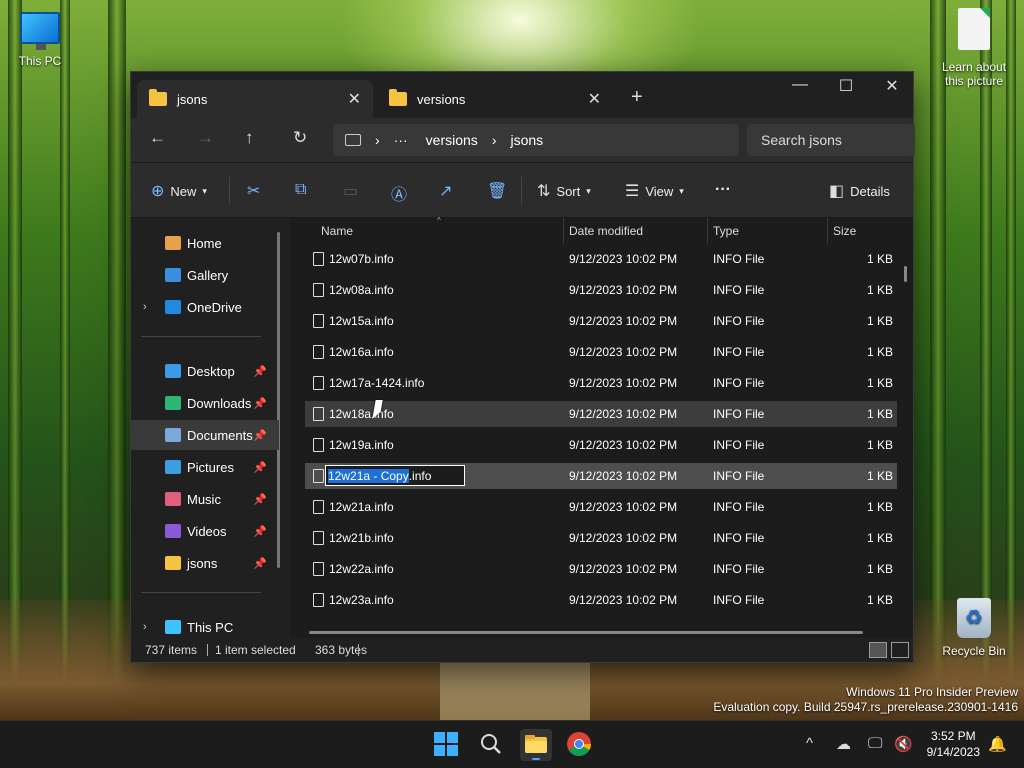 Image resolution: width=1024 pixels, height=768 pixels. I want to click on desktop-icon-recycle-bin: ♻ Recycle Bin, so click(974, 628).